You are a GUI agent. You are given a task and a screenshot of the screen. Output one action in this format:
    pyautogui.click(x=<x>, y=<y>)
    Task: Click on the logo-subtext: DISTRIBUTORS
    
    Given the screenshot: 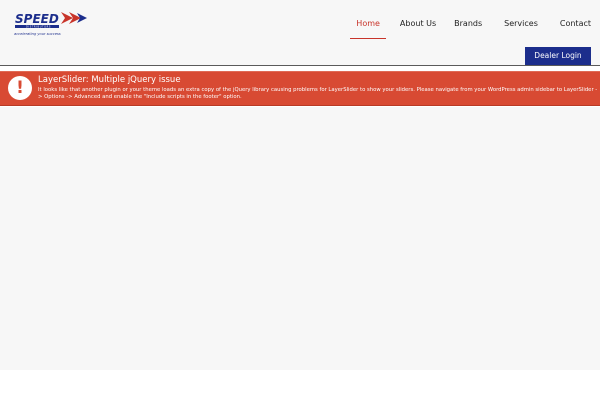 What is the action you would take?
    pyautogui.click(x=38, y=27)
    